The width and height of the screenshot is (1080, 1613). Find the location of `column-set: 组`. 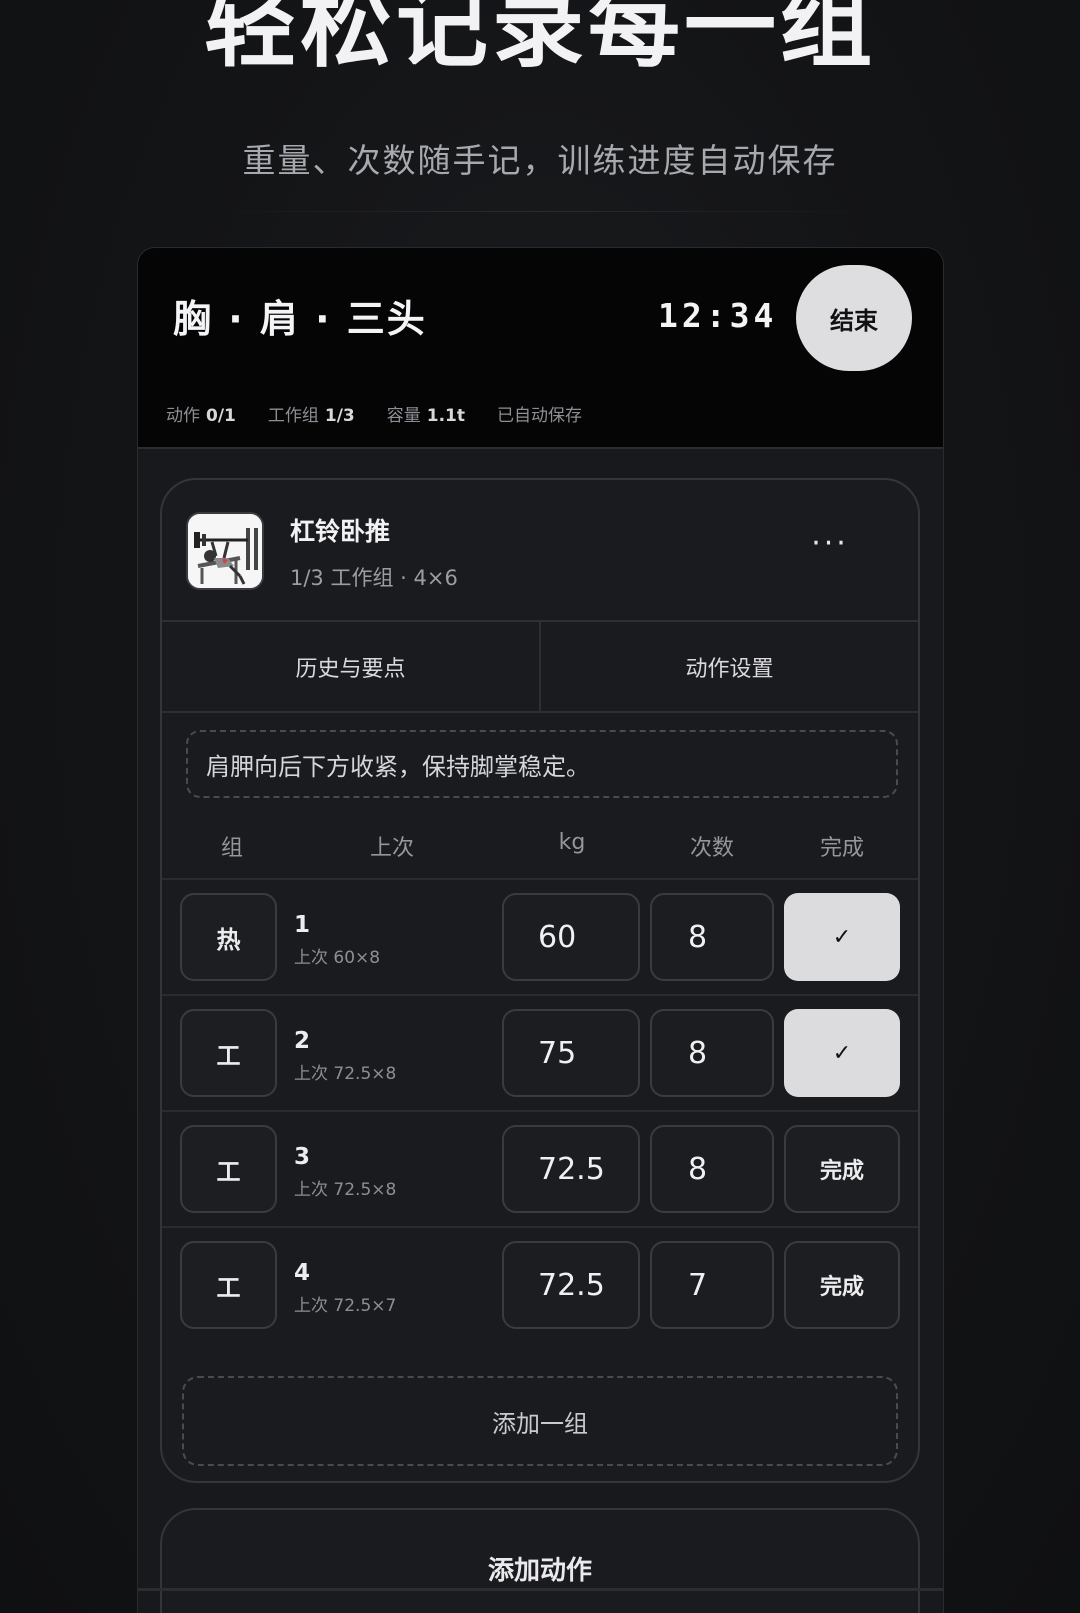

column-set: 组 is located at coordinates (231, 848).